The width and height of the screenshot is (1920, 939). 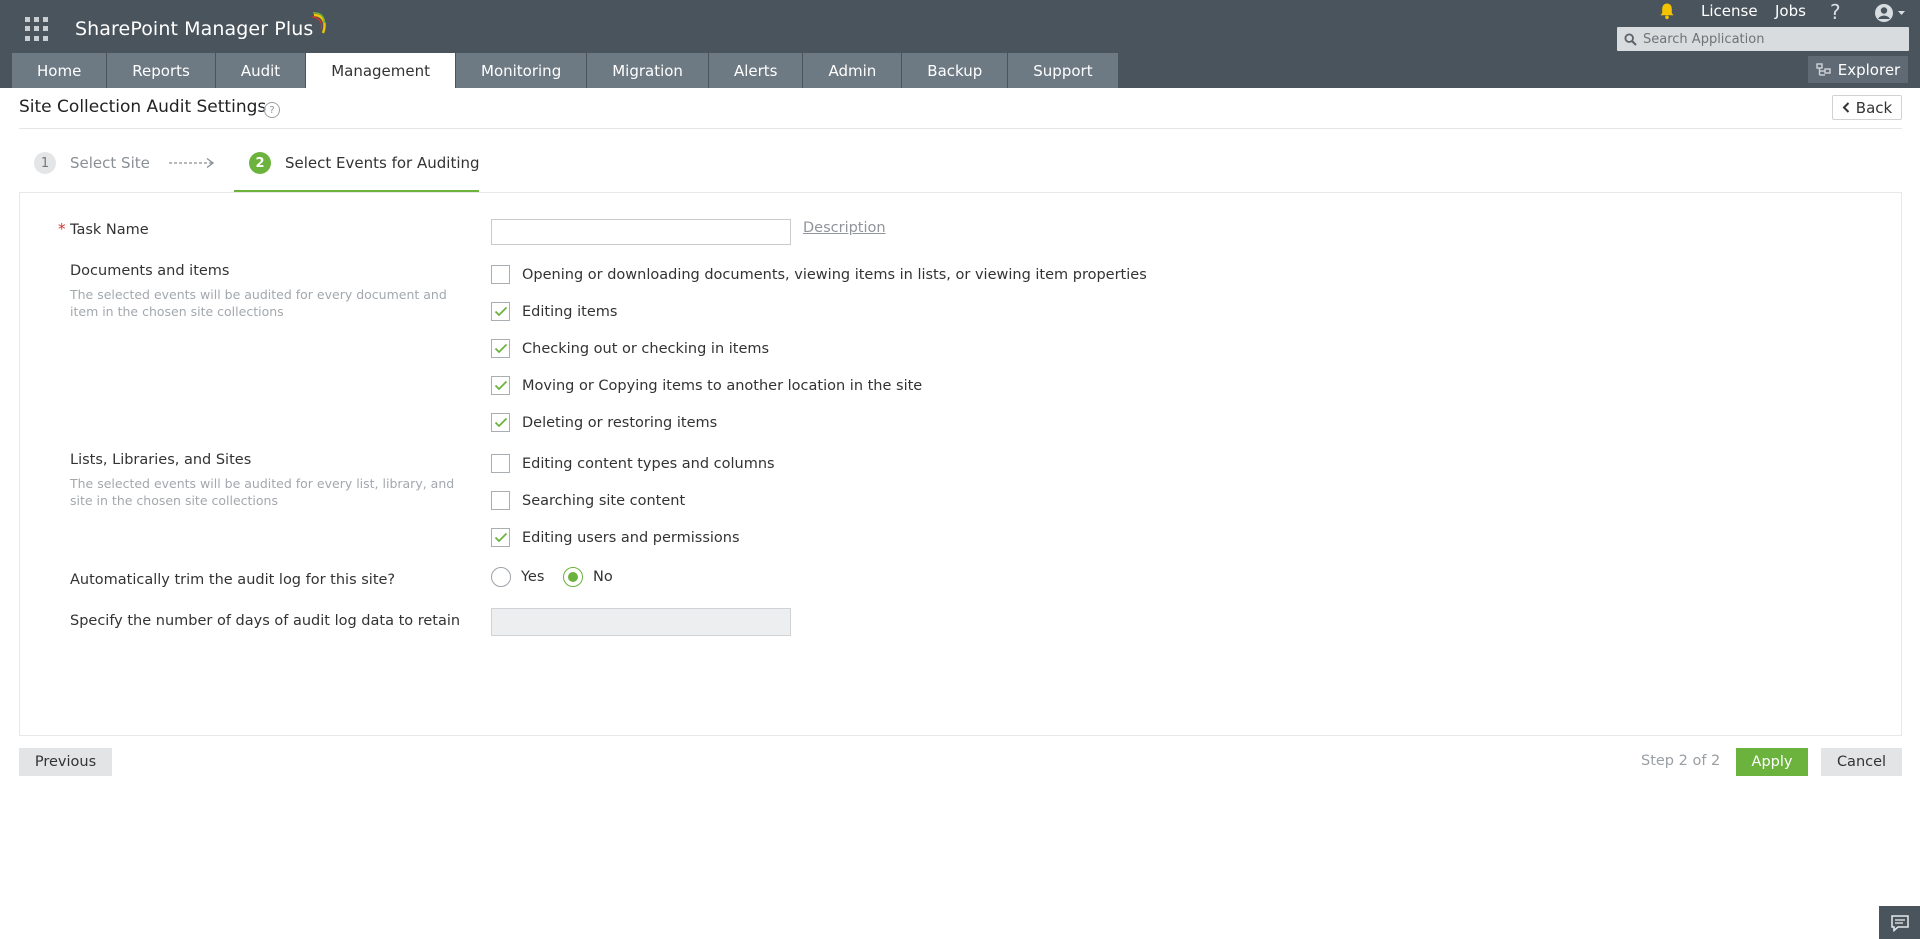 I want to click on step-number: 2, so click(x=260, y=163).